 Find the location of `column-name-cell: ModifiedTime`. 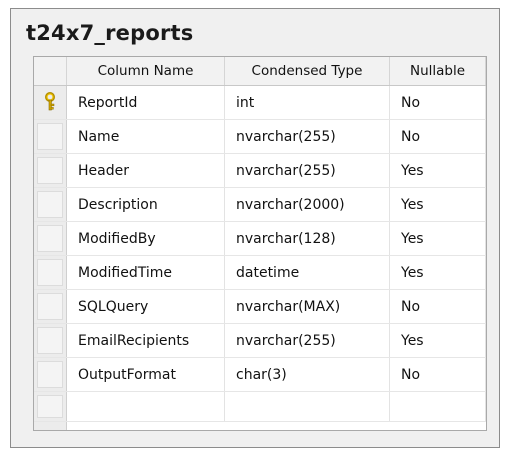

column-name-cell: ModifiedTime is located at coordinates (146, 272).